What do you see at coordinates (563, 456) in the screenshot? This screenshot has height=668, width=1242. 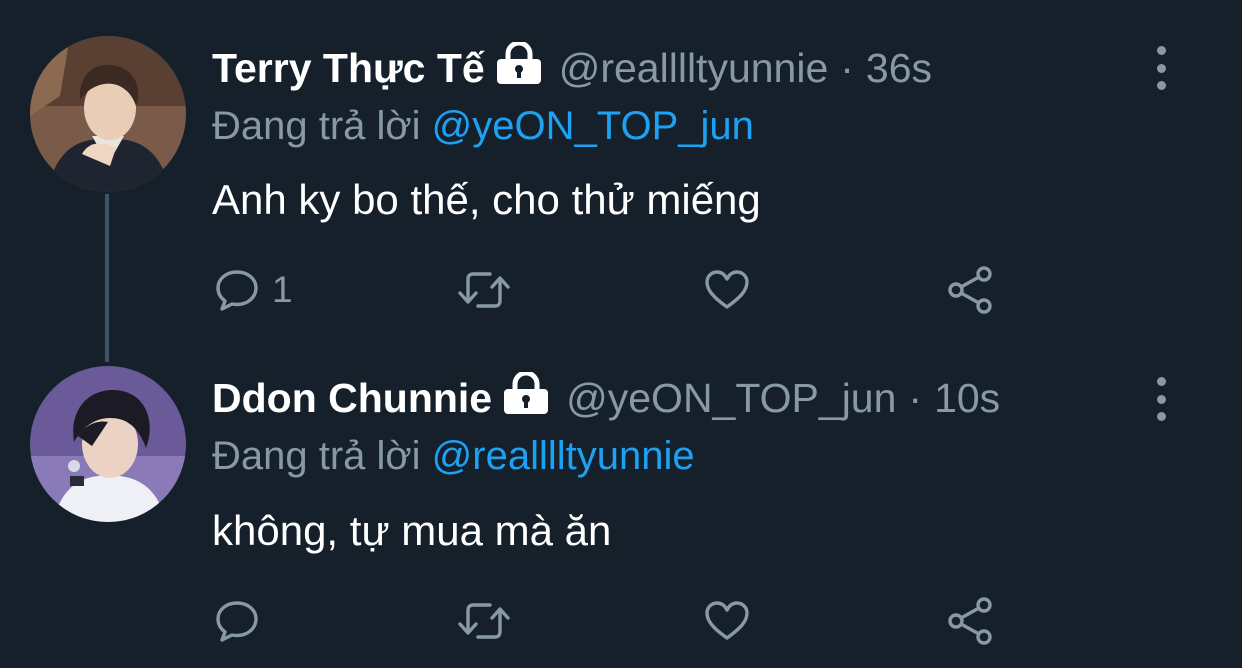 I see `reply-mention-link: @realllltyunnie` at bounding box center [563, 456].